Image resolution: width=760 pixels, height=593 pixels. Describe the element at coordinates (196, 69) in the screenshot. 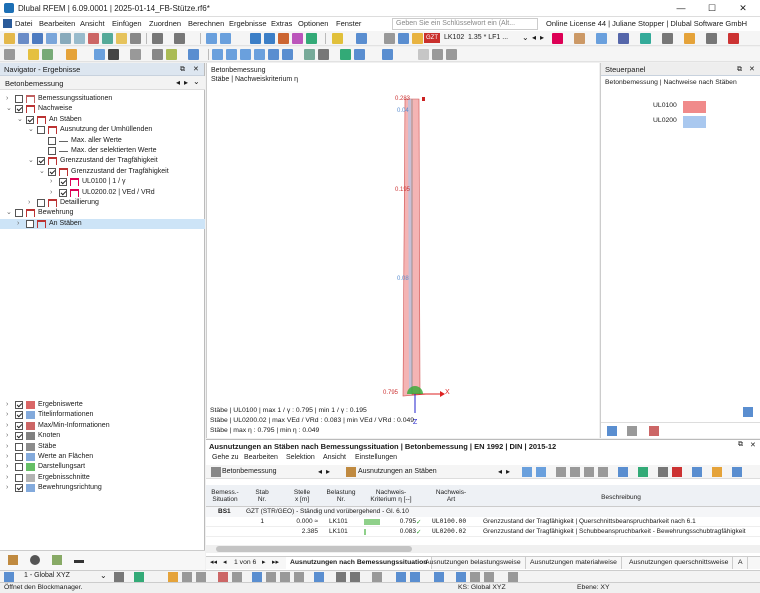

I see `navigator-close-icon: ✕` at that location.